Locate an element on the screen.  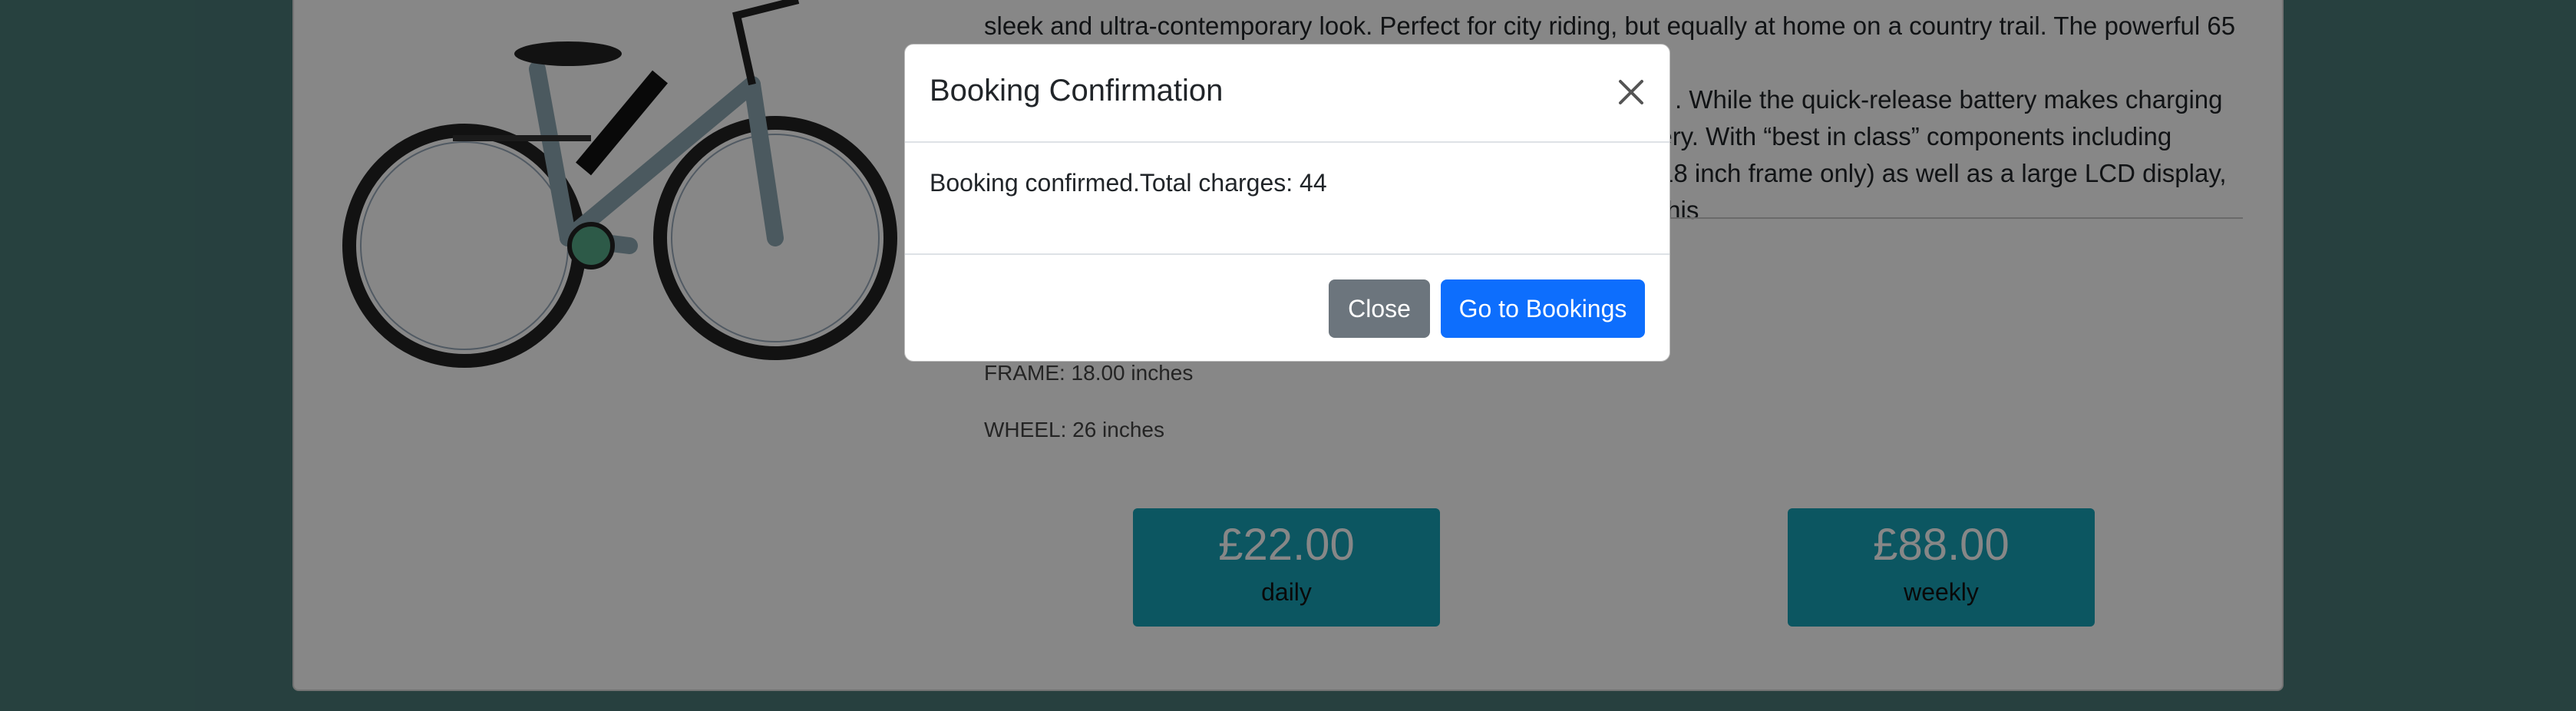
modal-body: Booking confirmed.Total charges: 44 is located at coordinates (1287, 199).